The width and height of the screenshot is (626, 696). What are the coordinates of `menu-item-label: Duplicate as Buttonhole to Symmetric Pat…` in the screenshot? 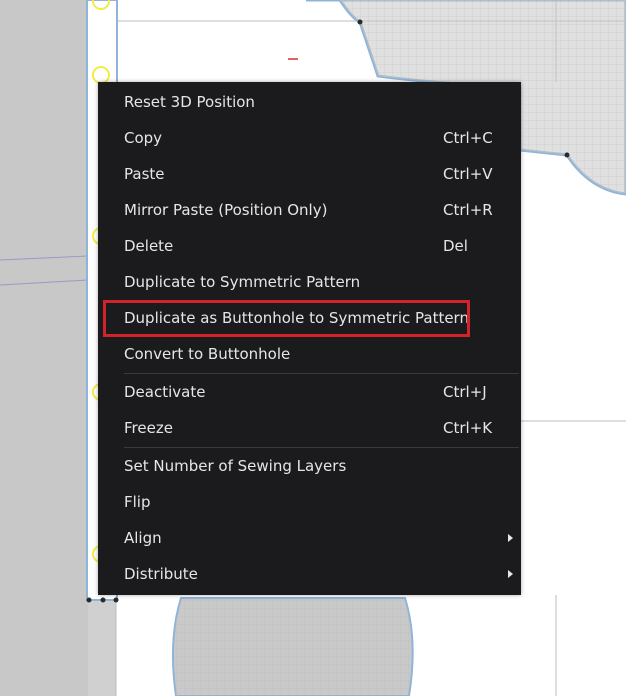 It's located at (296, 318).